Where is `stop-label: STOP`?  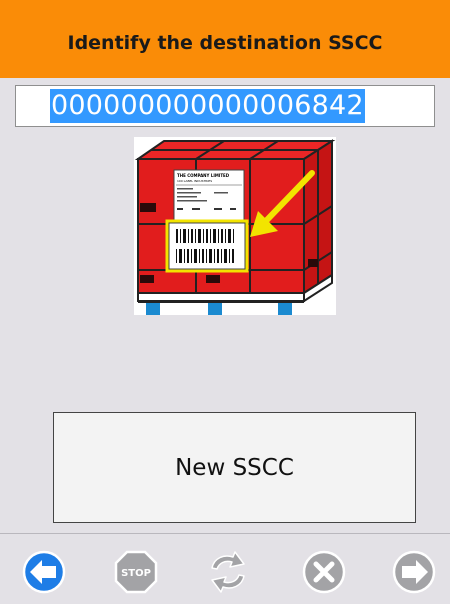
stop-label: STOP is located at coordinates (136, 573).